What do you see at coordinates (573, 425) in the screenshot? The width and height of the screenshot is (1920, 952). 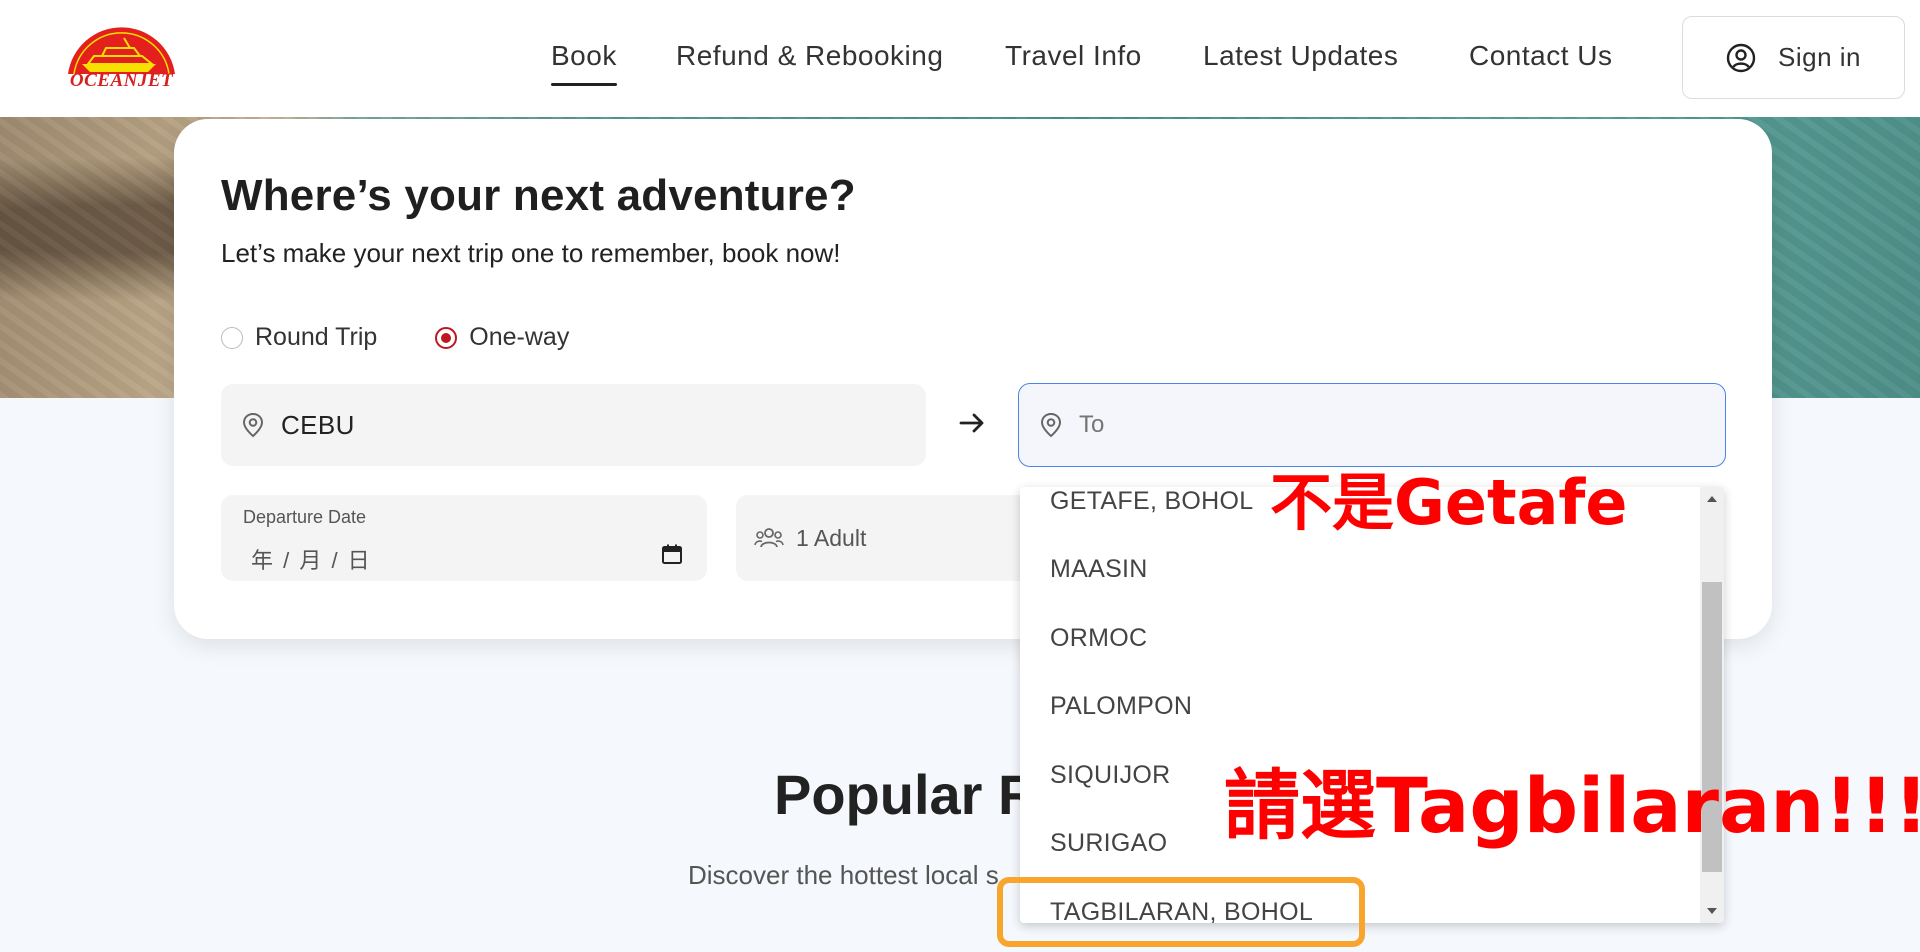 I see `from-field: CEBU` at bounding box center [573, 425].